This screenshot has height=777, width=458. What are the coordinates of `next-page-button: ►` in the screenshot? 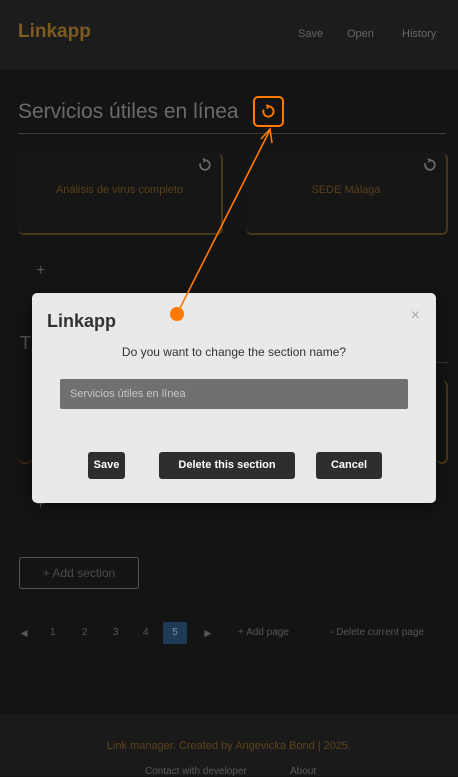 It's located at (208, 633).